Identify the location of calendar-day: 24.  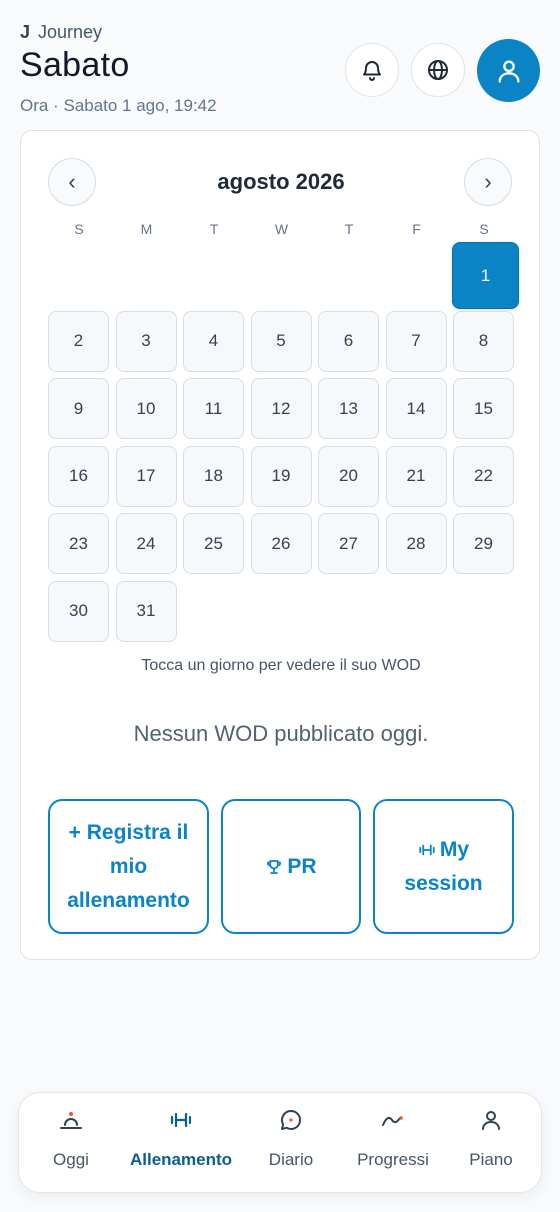
(146, 543).